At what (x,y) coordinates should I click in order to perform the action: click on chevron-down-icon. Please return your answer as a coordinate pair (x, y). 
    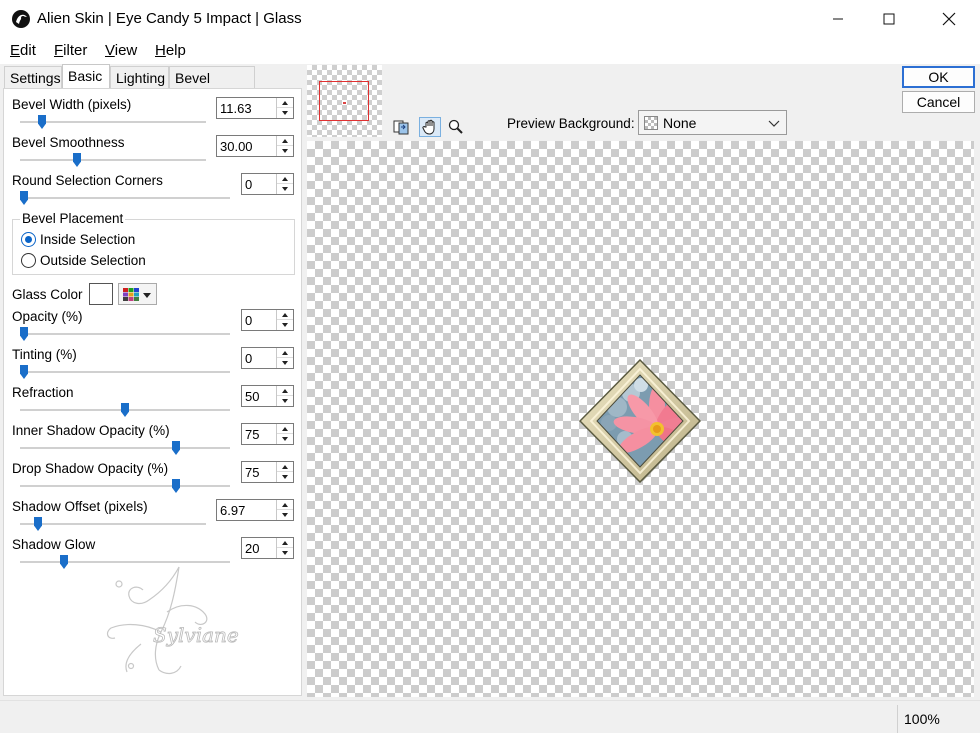
    Looking at the image, I should click on (774, 123).